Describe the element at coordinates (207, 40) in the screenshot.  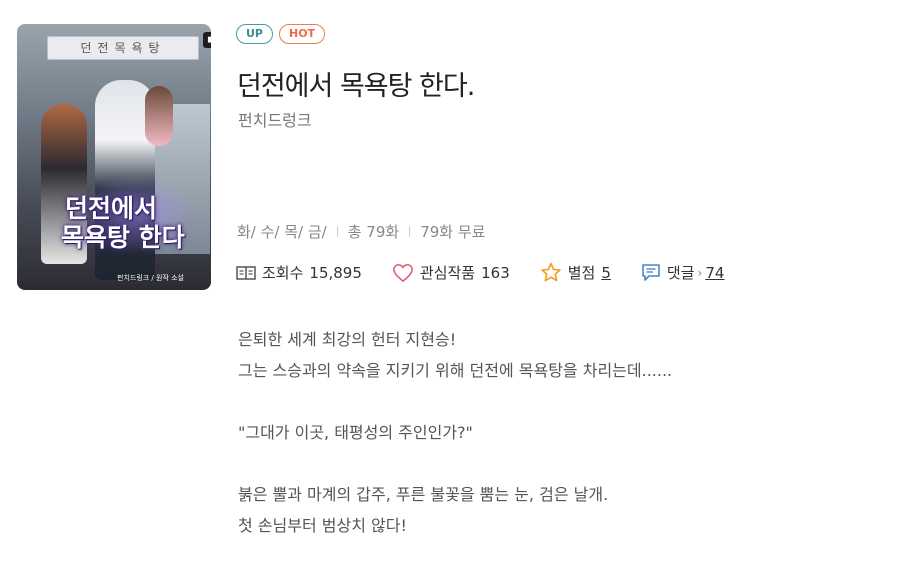
I see `cover-corner-icon: ◼` at that location.